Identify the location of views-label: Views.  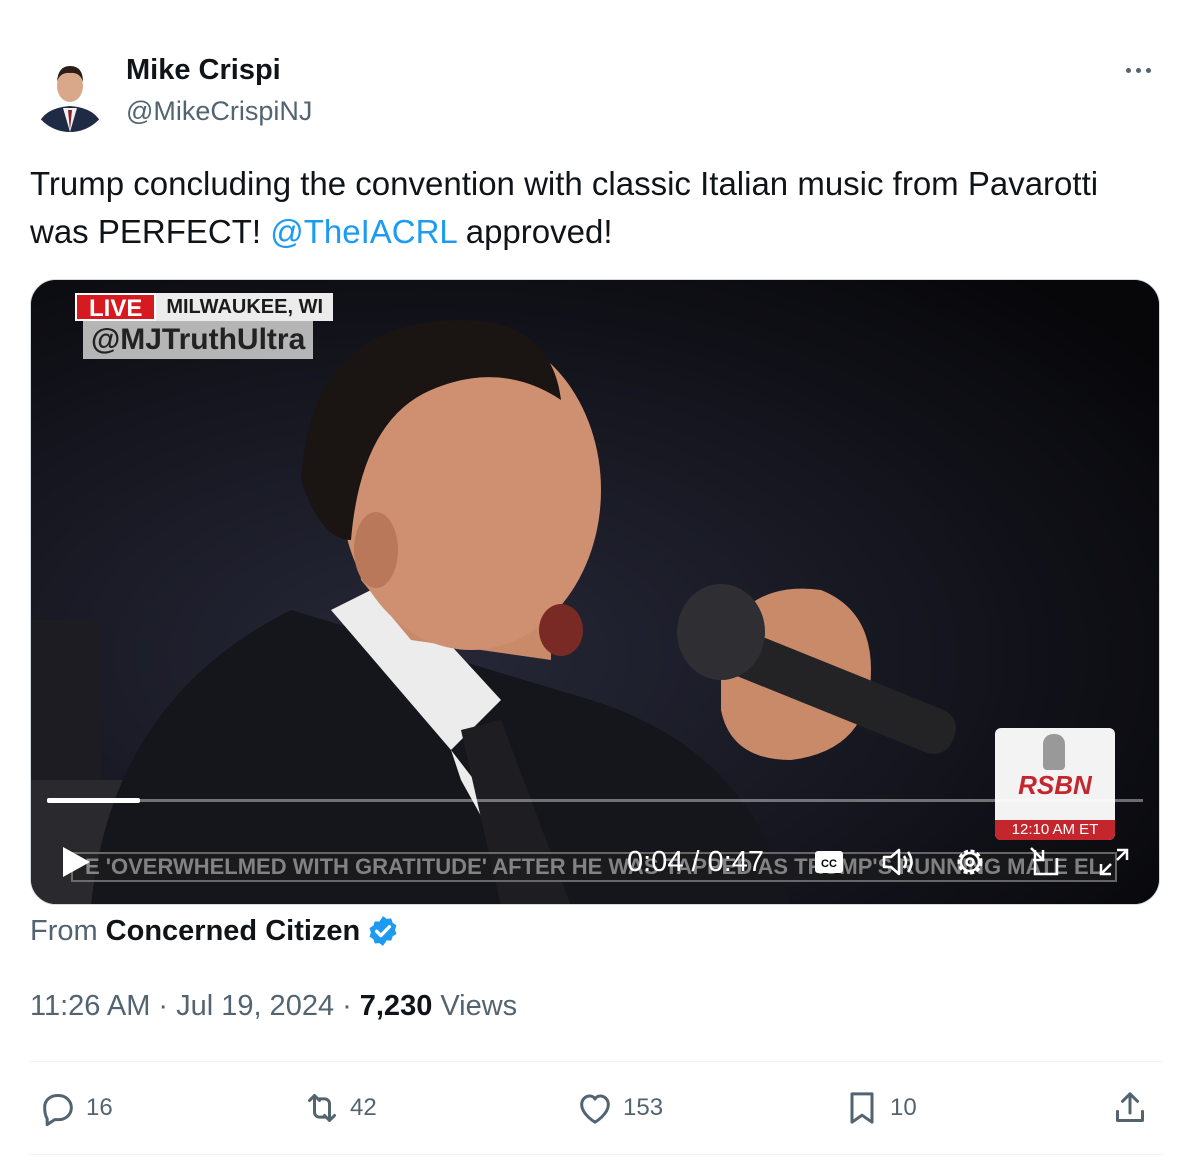
(479, 1006).